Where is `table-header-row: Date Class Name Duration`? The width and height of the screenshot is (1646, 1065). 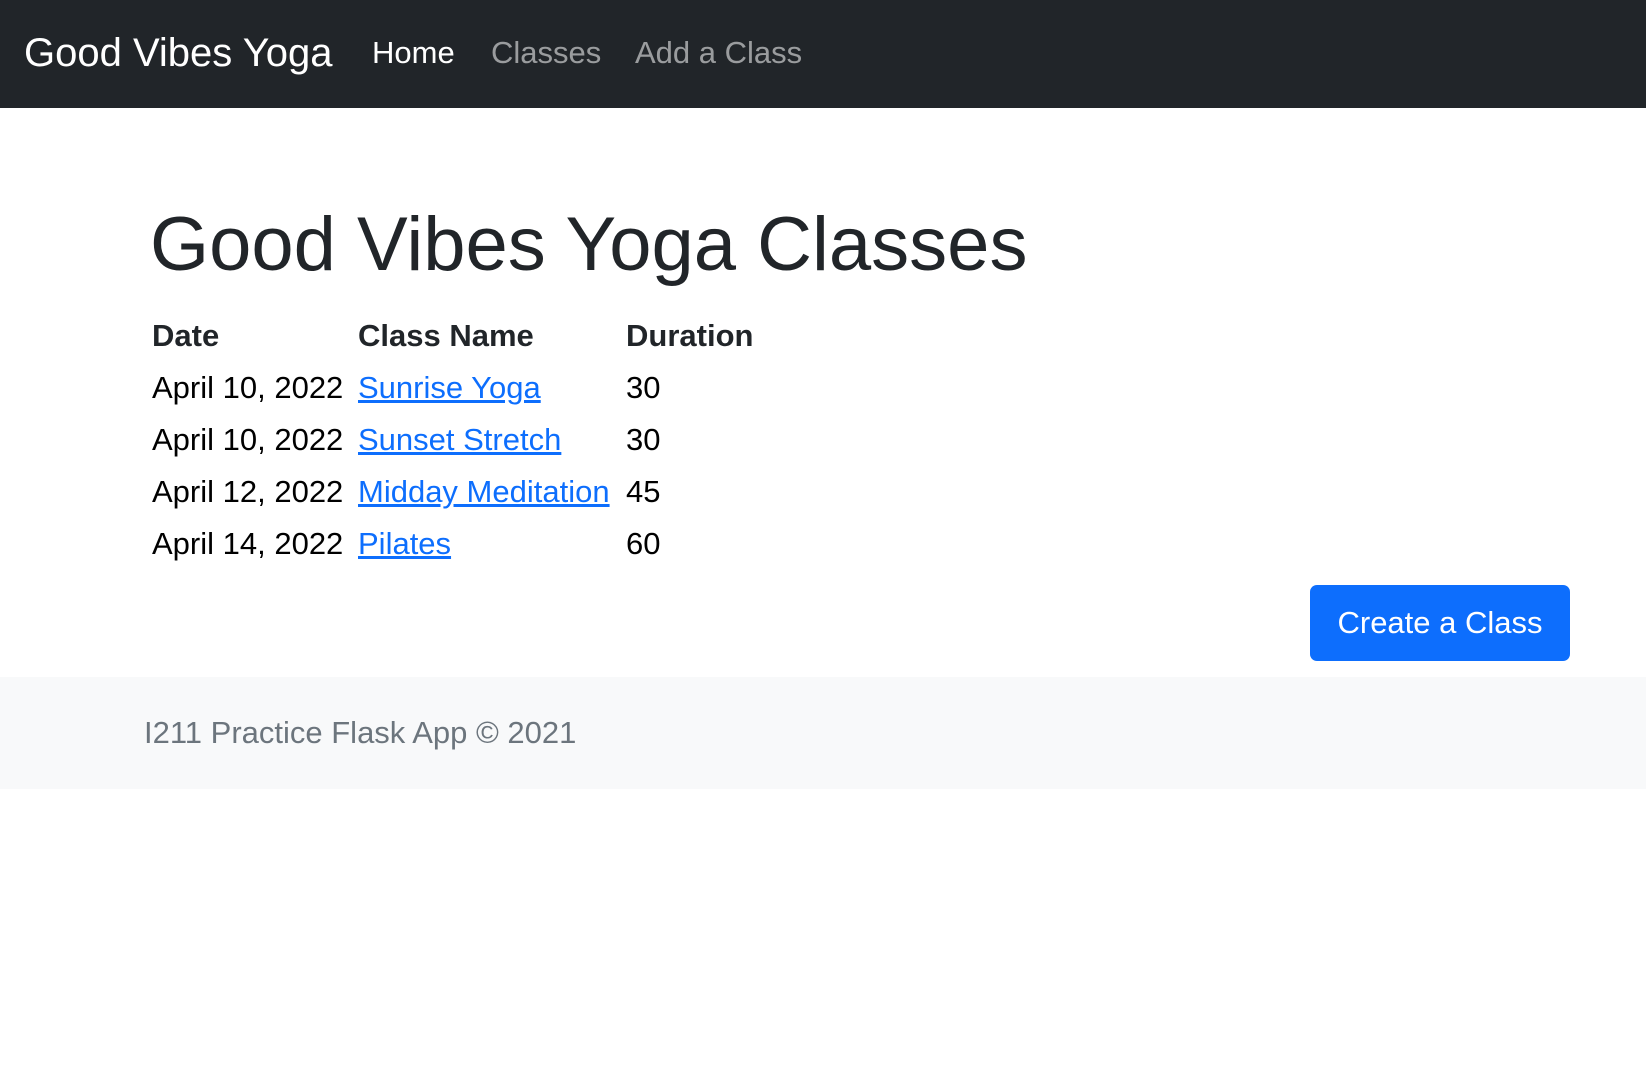
table-header-row: Date Class Name Duration is located at coordinates (453, 336).